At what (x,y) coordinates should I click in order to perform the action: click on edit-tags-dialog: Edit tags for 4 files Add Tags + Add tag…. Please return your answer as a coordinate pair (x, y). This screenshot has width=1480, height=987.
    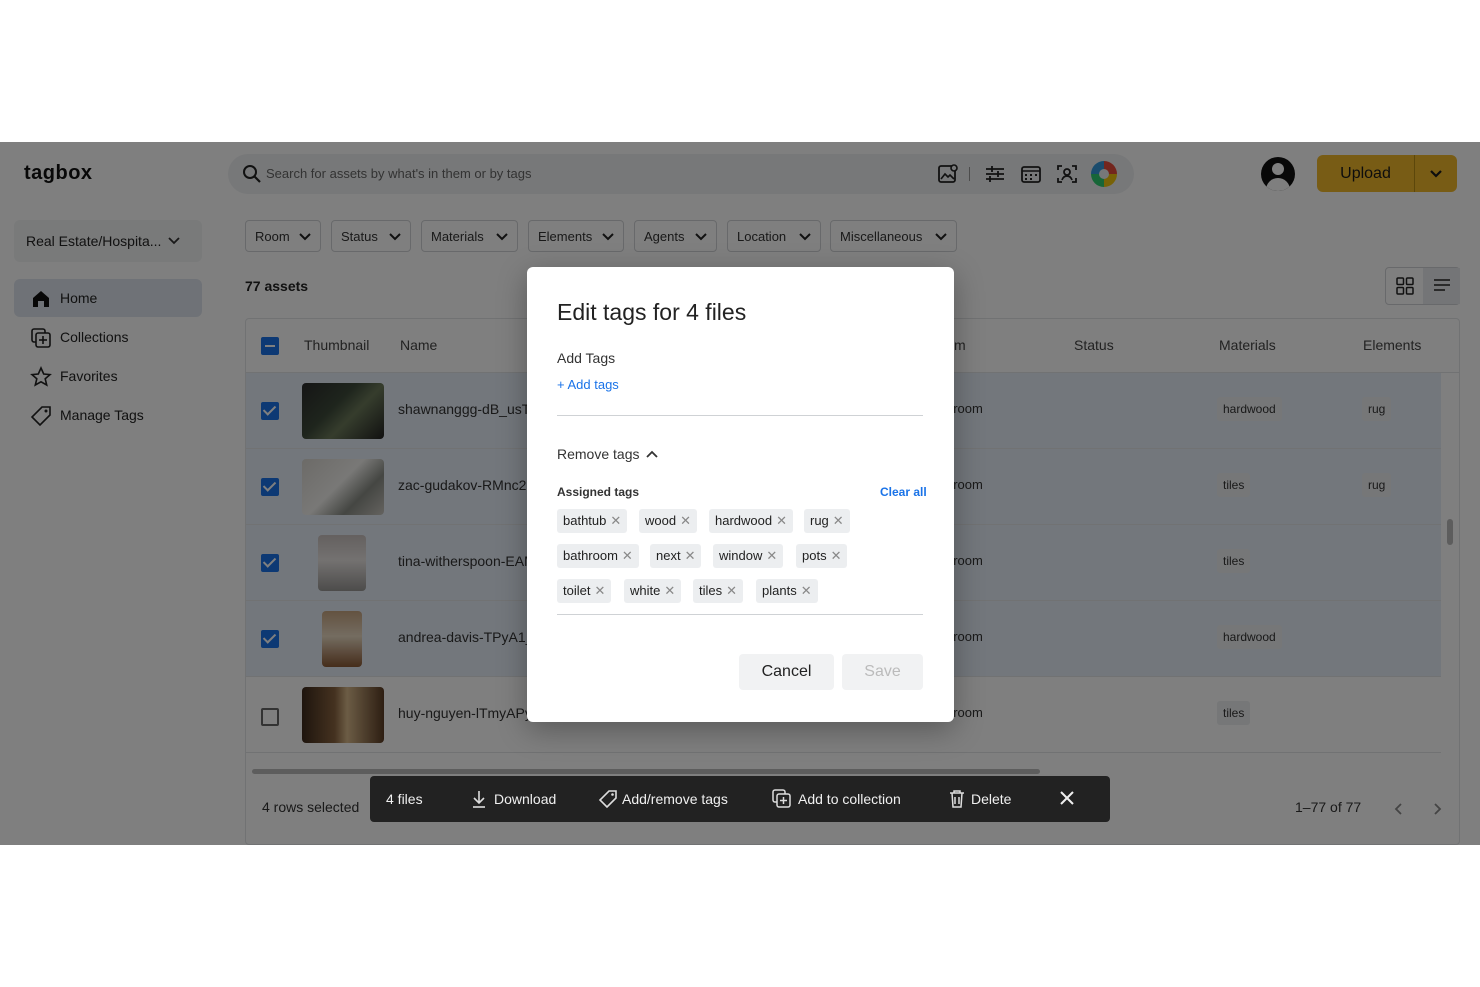
    Looking at the image, I should click on (740, 494).